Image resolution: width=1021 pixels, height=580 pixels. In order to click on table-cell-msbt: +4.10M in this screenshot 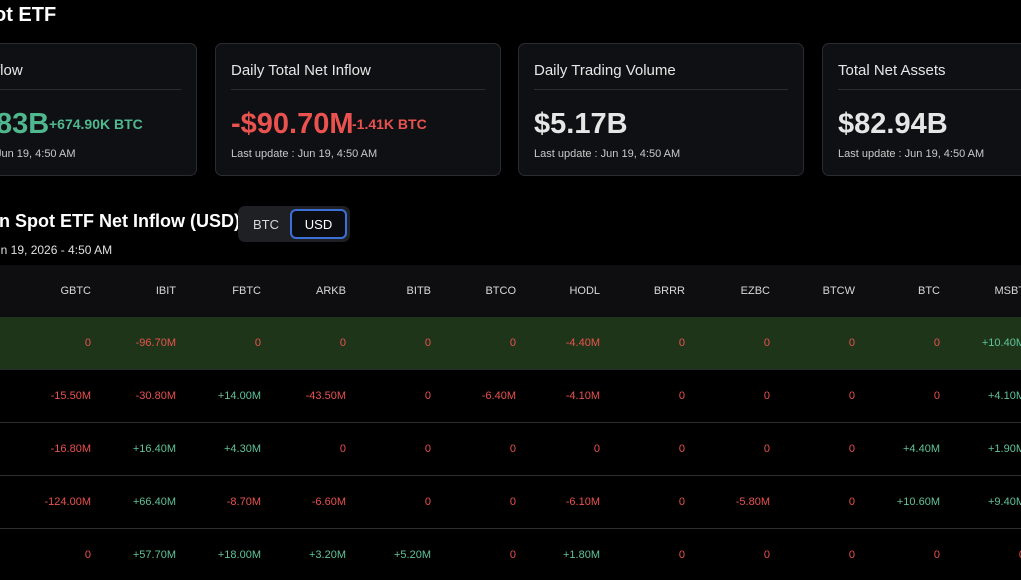, I will do `click(1004, 396)`.